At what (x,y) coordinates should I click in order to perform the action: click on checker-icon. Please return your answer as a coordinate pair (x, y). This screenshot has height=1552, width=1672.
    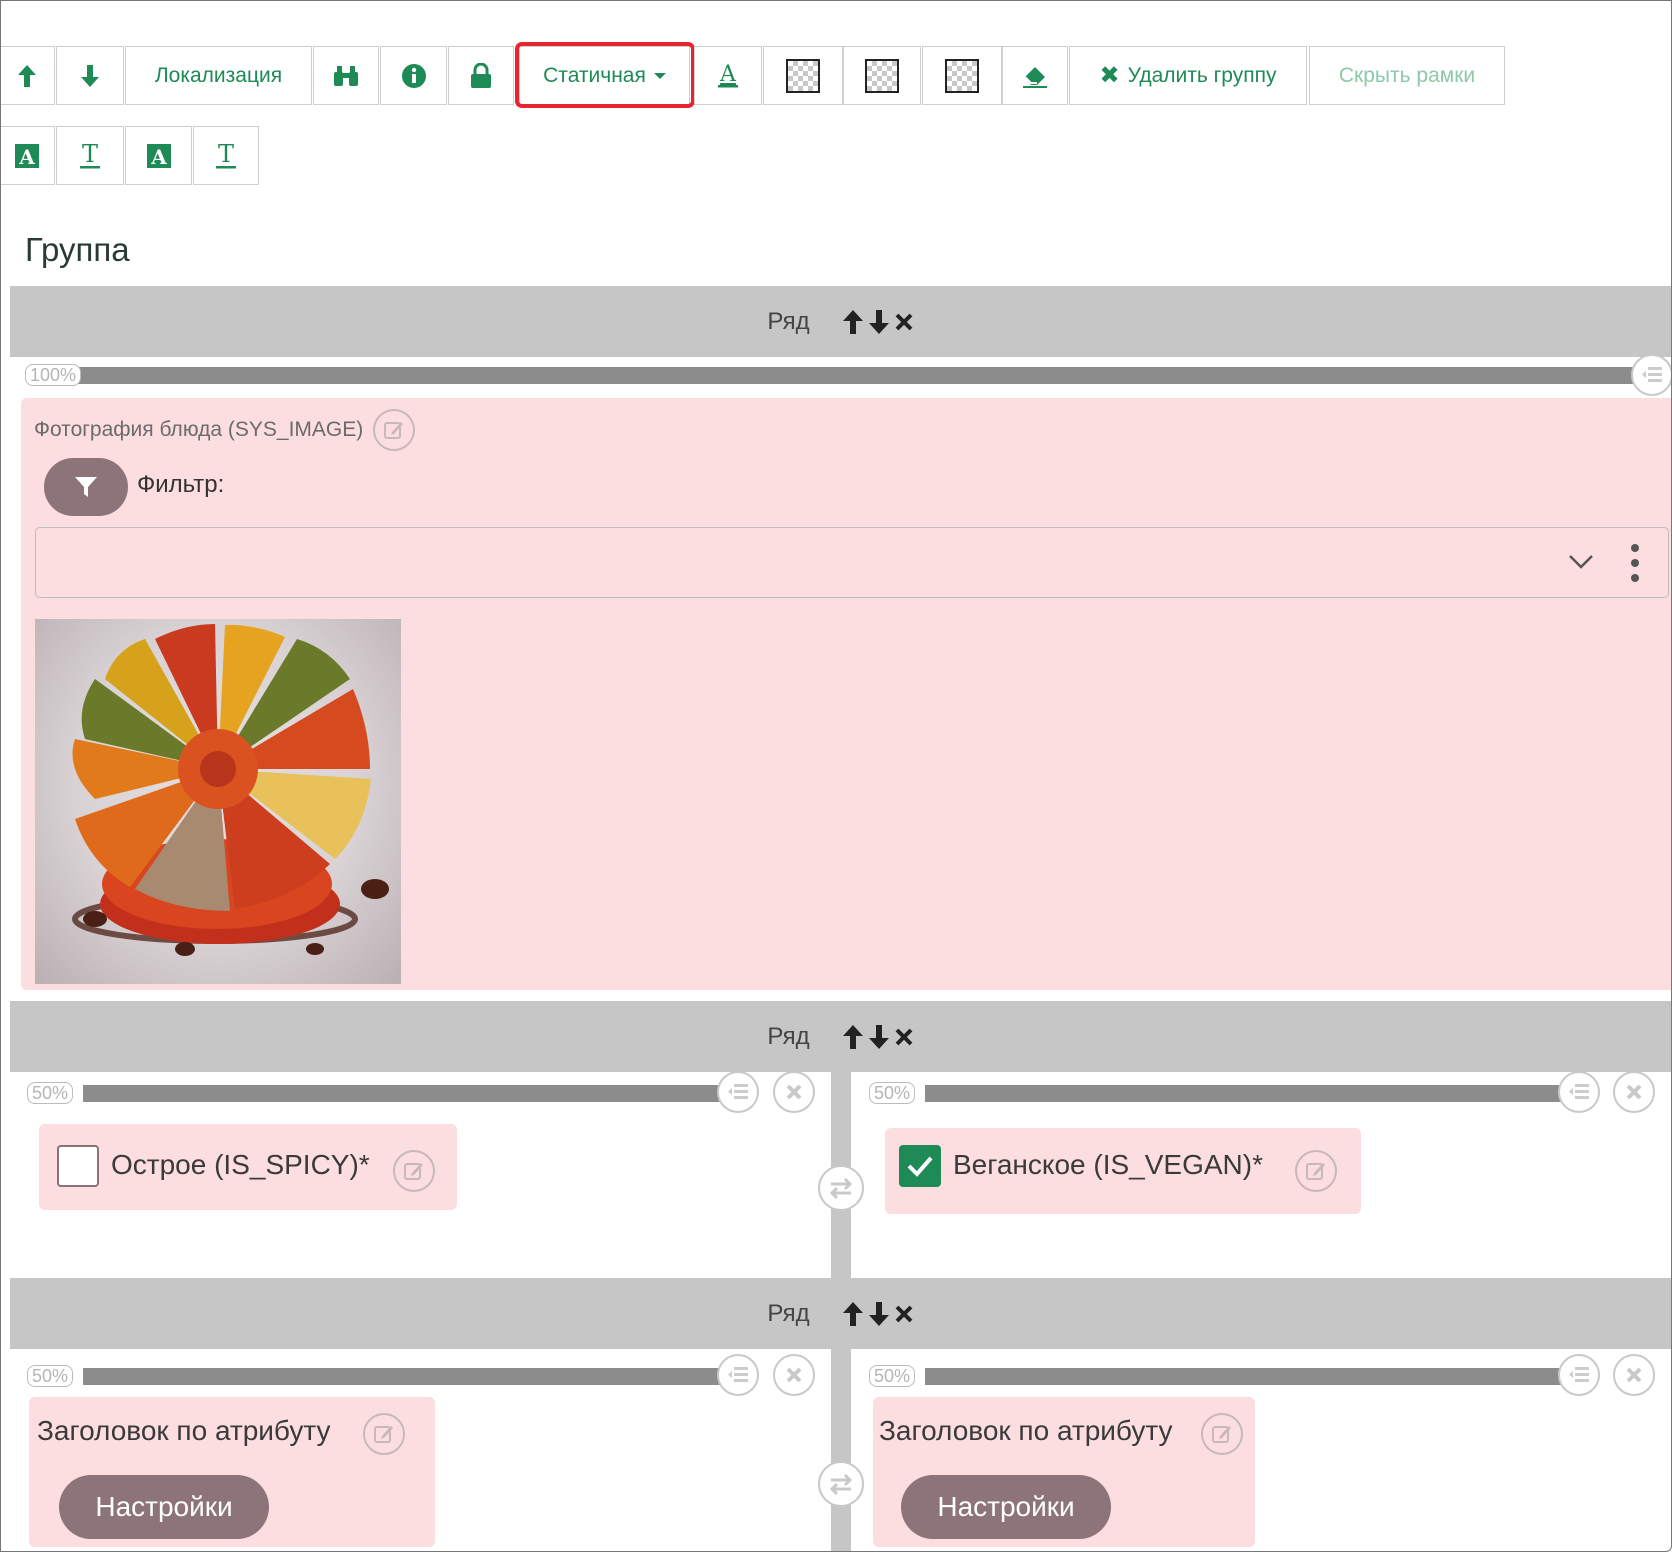
    Looking at the image, I should click on (882, 75).